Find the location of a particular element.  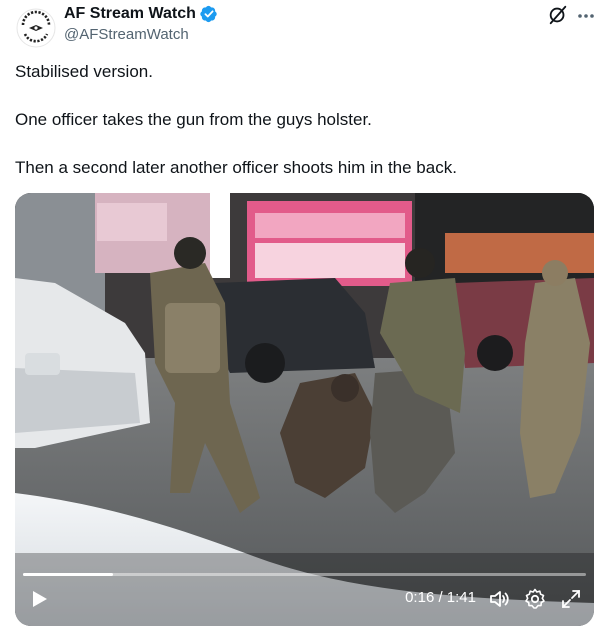

tweet-paragraph: Stabilised version. is located at coordinates (84, 71).